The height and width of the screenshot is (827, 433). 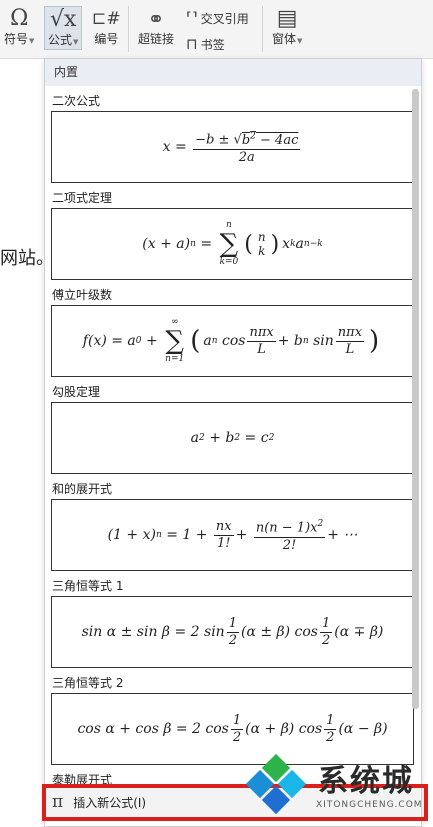 I want to click on omega-icon: Ω, so click(x=19, y=18).